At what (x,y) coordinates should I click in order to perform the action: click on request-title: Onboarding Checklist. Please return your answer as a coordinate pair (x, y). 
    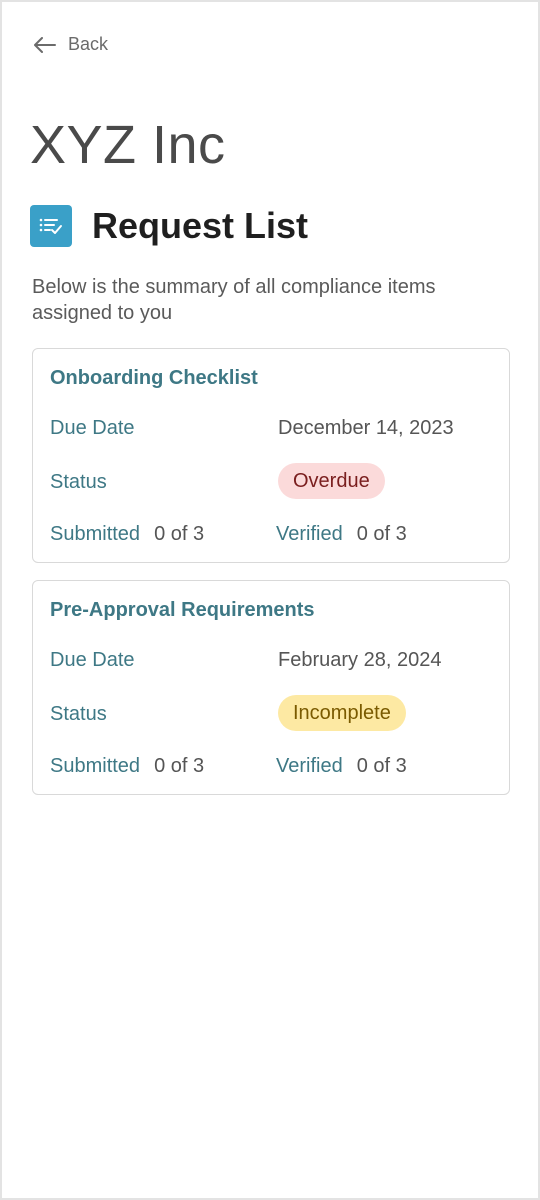
    Looking at the image, I should click on (154, 378).